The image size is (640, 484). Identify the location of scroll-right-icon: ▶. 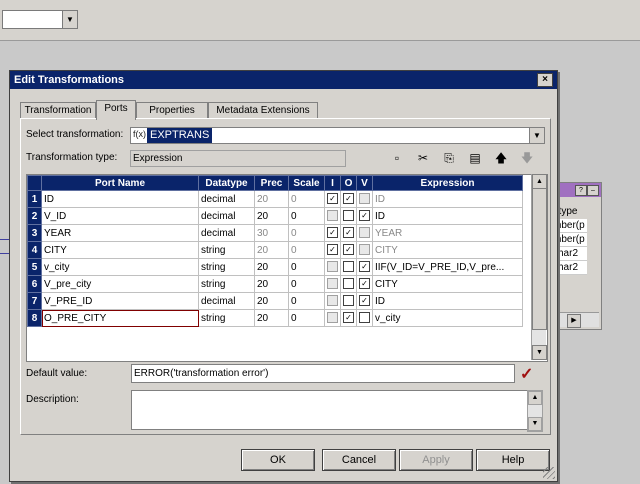
(574, 321).